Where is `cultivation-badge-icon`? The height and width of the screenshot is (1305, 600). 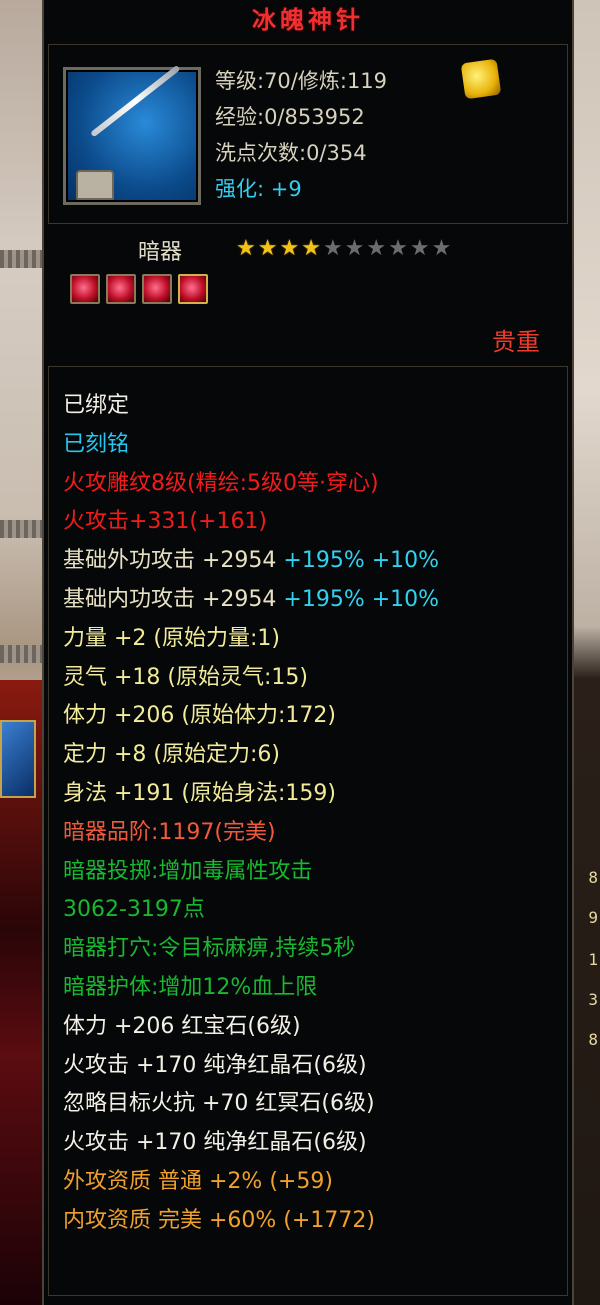 cultivation-badge-icon is located at coordinates (481, 79).